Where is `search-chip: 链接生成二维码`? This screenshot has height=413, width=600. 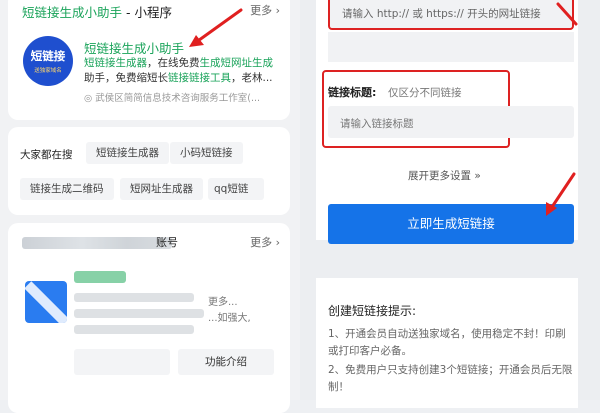
search-chip: 链接生成二维码 is located at coordinates (67, 189).